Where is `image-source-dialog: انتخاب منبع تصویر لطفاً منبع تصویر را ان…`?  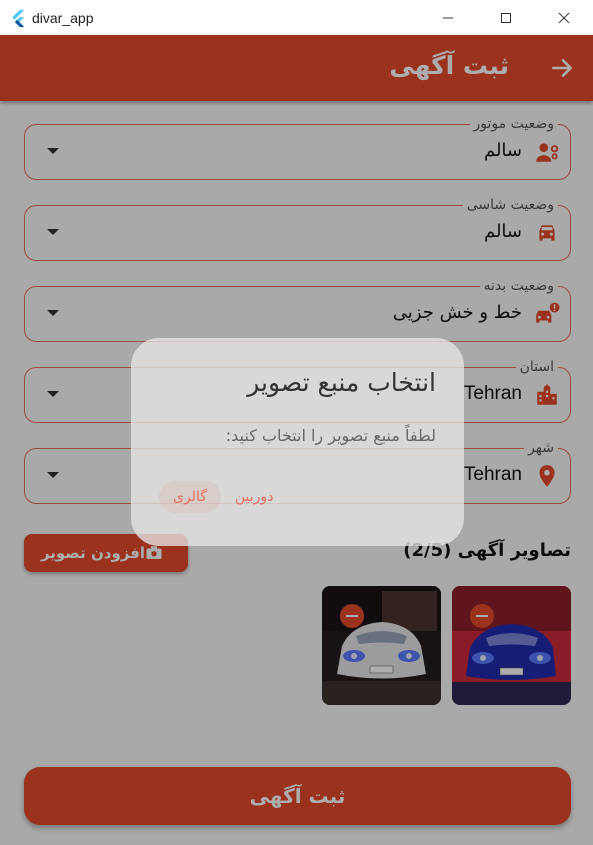
image-source-dialog: انتخاب منبع تصویر لطفاً منبع تصویر را ان… is located at coordinates (297, 442).